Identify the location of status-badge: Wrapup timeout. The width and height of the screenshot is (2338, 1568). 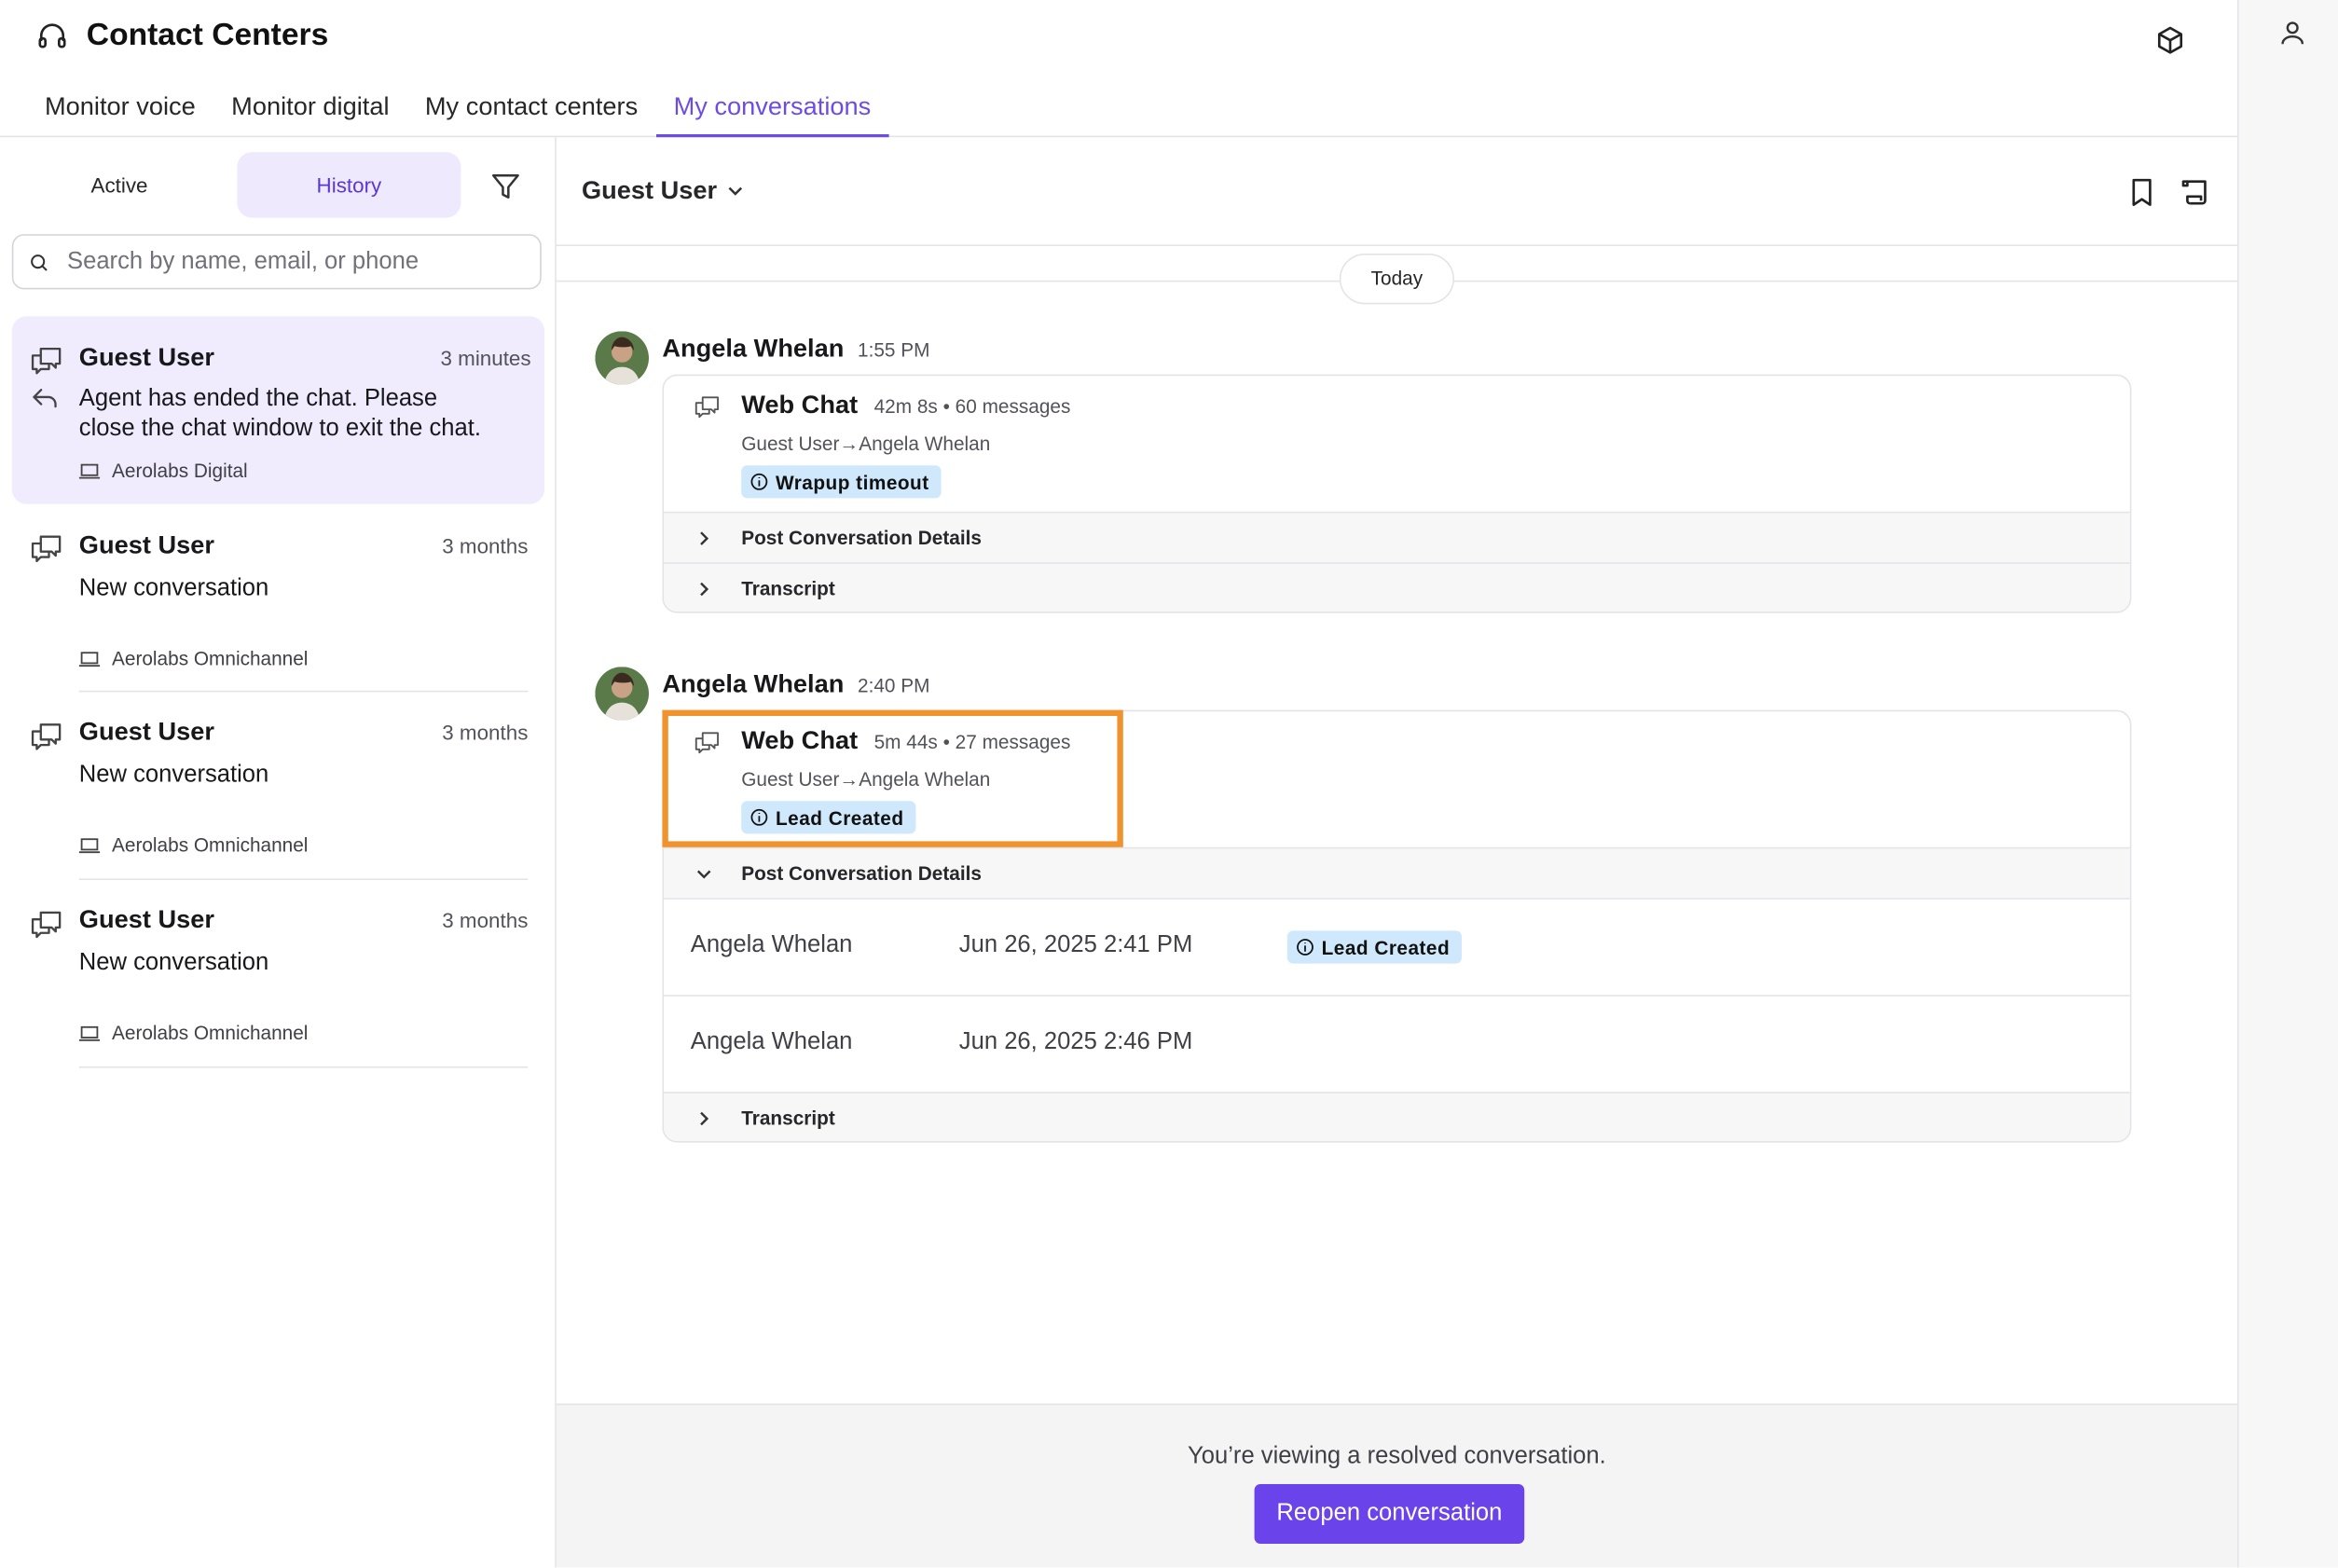
(841, 482).